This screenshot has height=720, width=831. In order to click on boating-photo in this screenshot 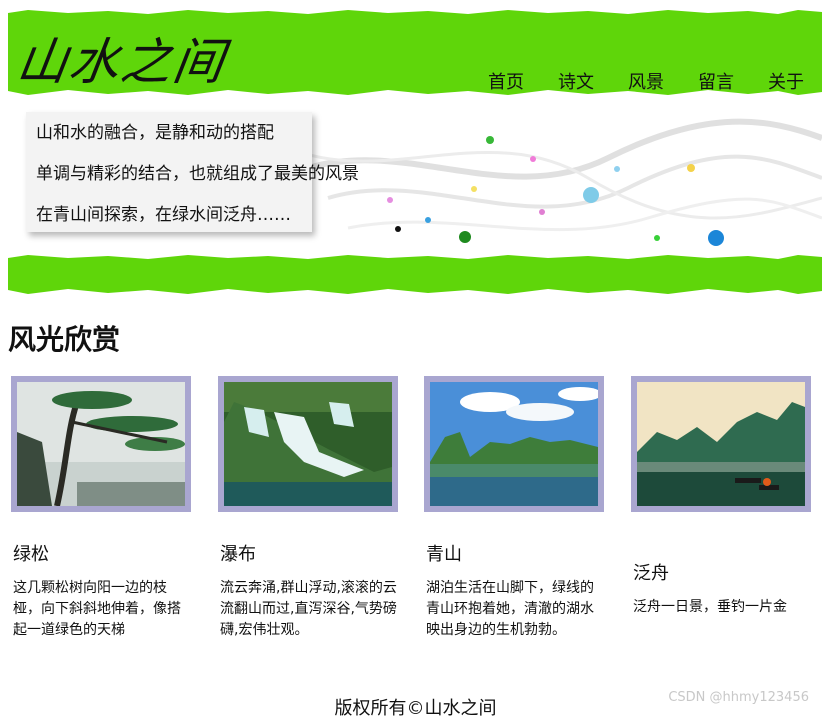, I will do `click(721, 444)`.